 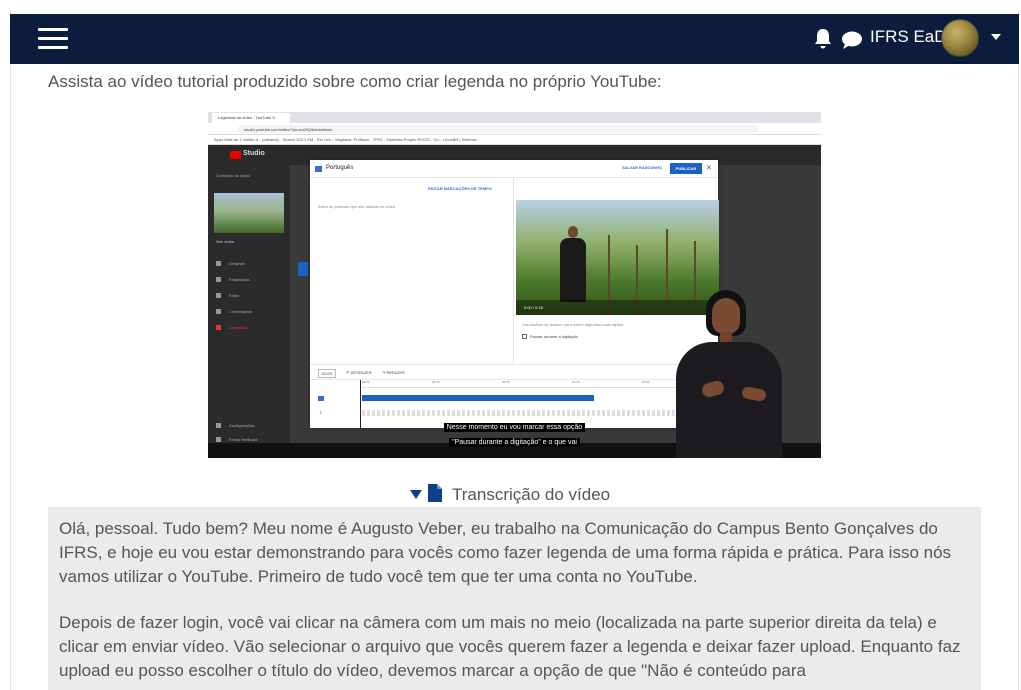 I want to click on bell-icon, so click(x=823, y=39).